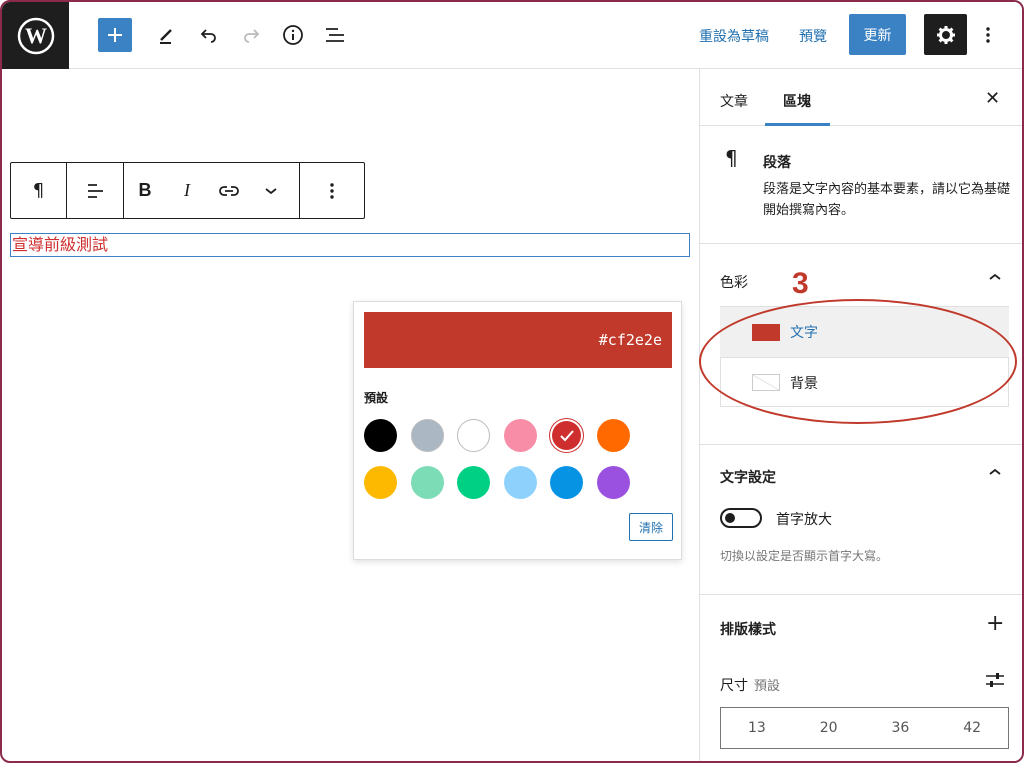 The width and height of the screenshot is (1024, 763). Describe the element at coordinates (748, 630) in the screenshot. I see `typography-heading: 排版樣式` at that location.